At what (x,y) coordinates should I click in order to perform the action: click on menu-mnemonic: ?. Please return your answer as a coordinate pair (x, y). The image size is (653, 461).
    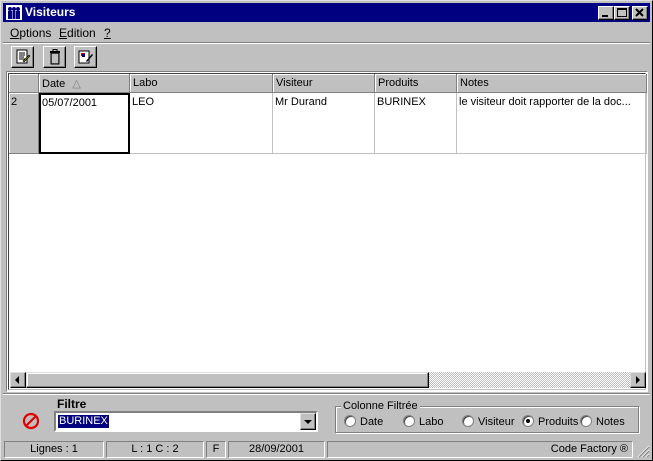
    Looking at the image, I should click on (107, 33).